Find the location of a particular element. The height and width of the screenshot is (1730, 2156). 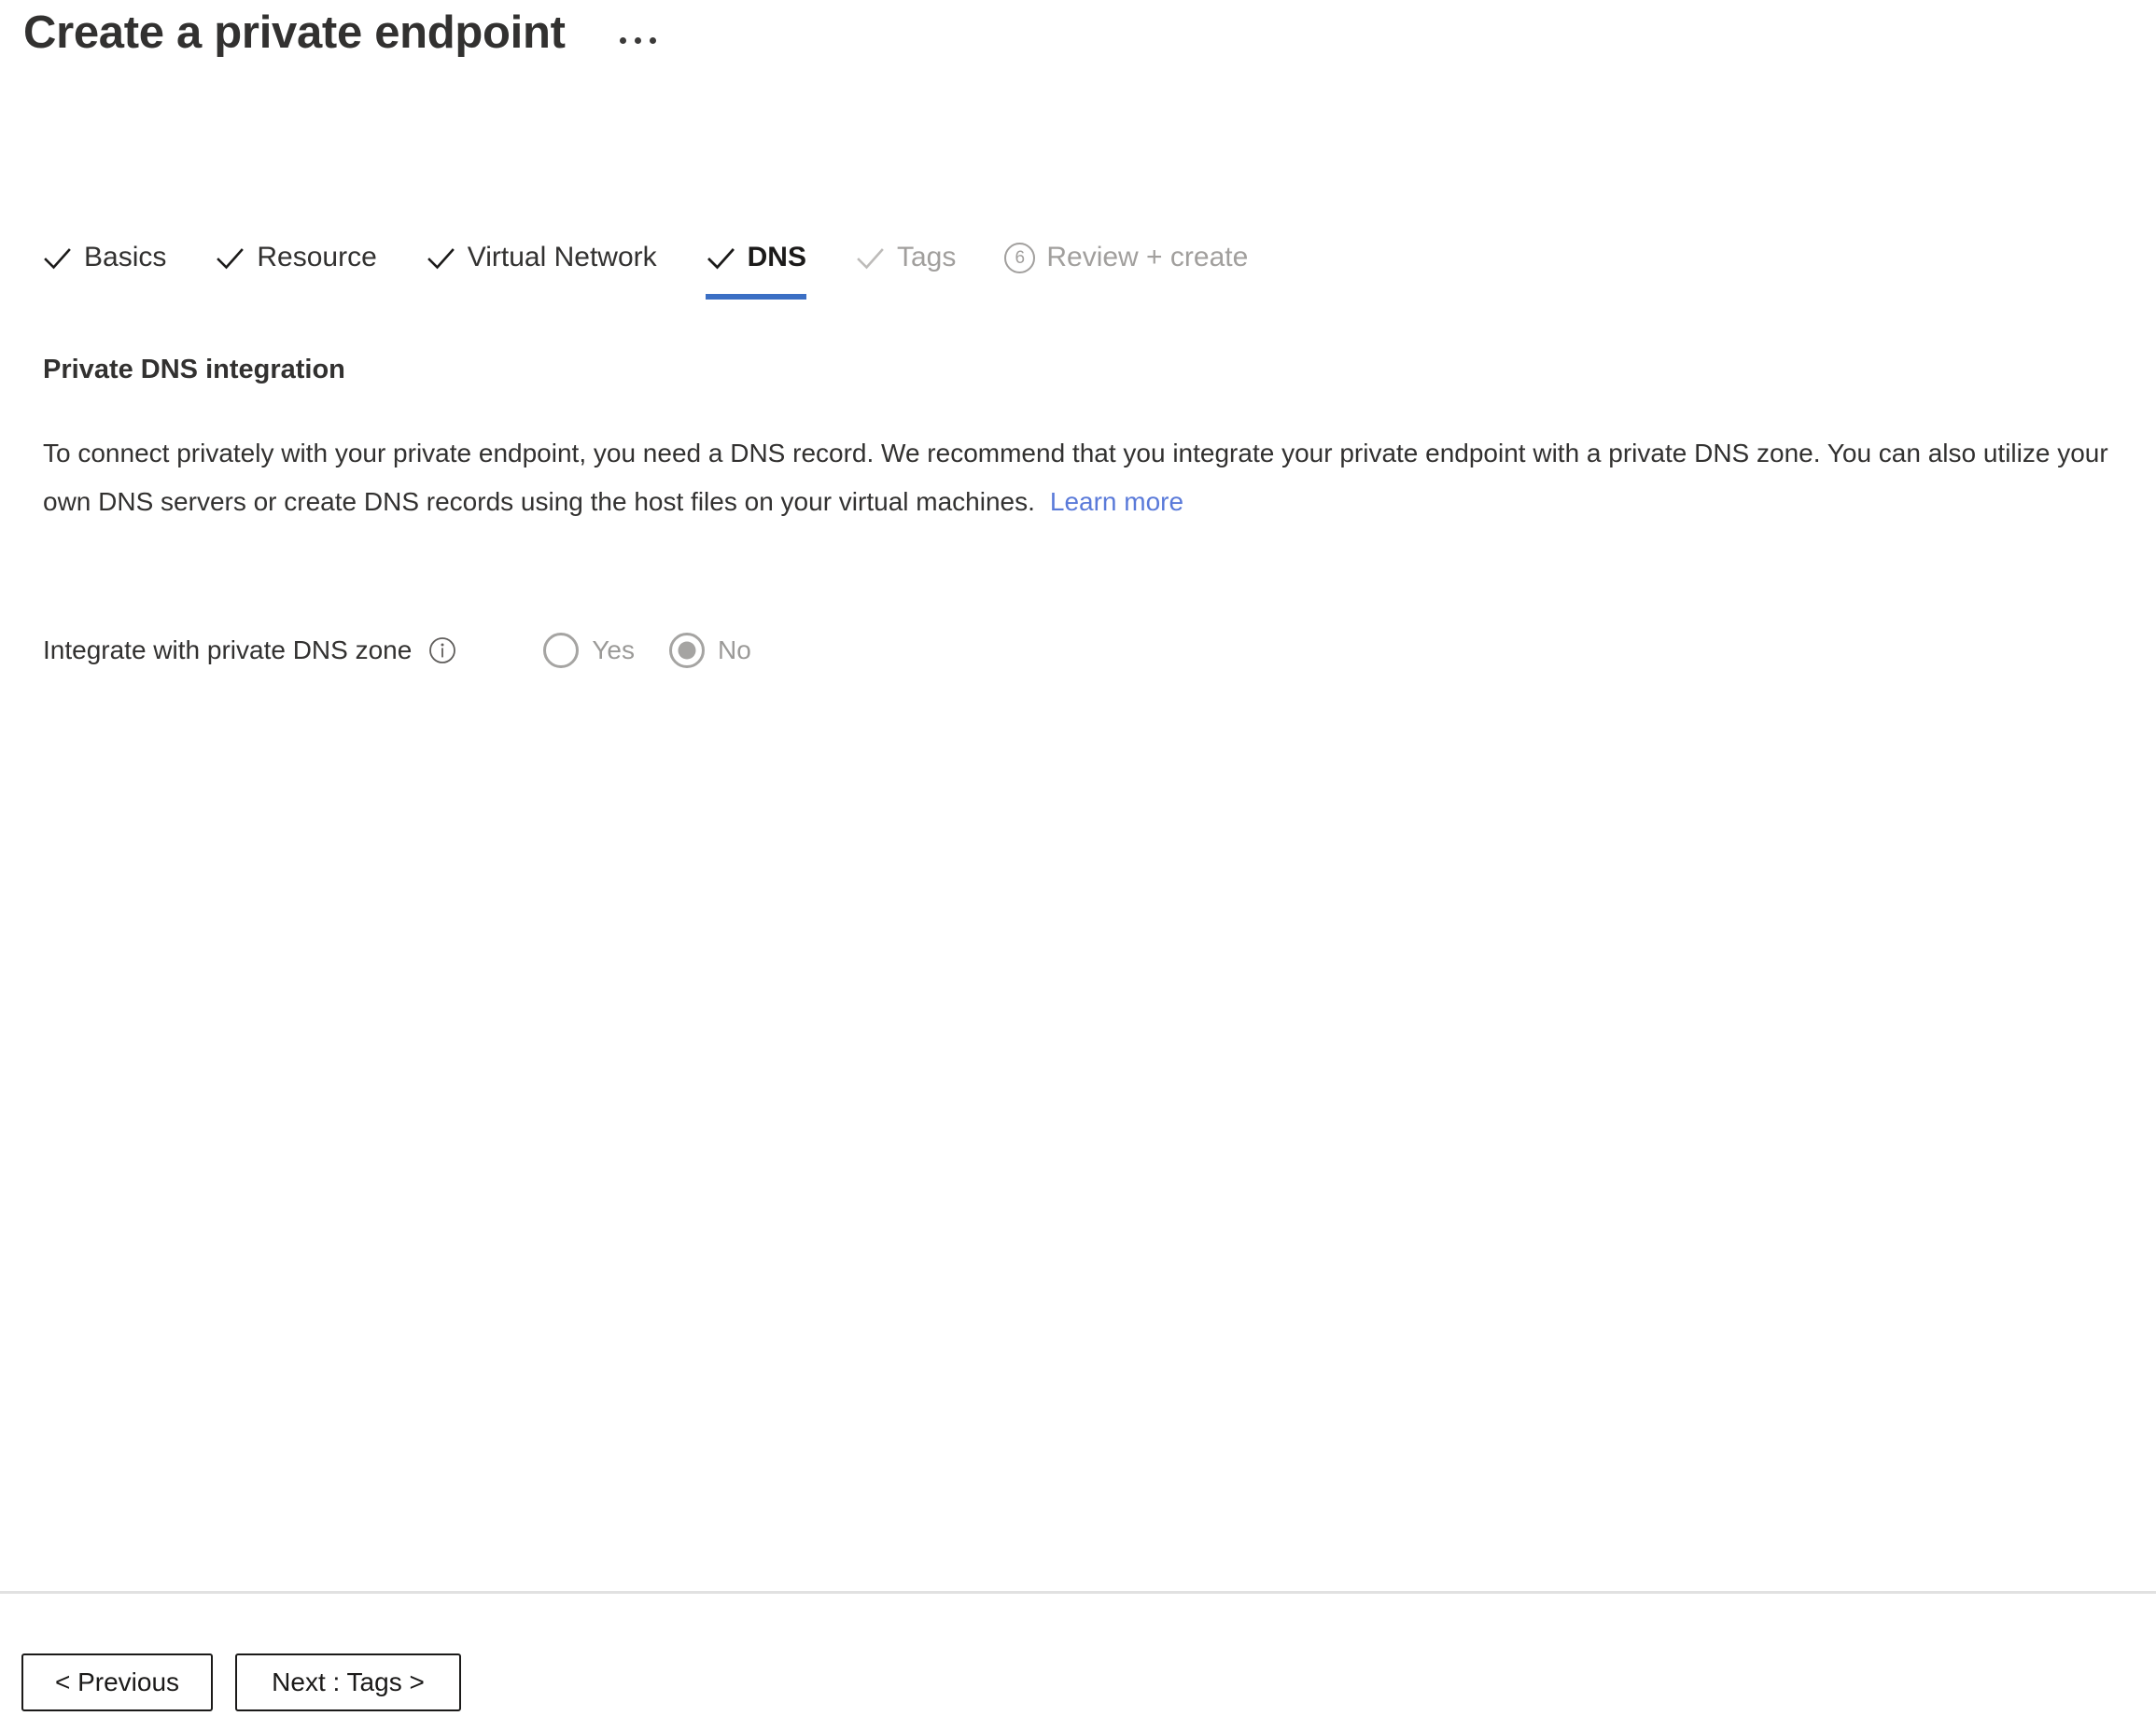

tab-label: Review + create is located at coordinates (1147, 257).